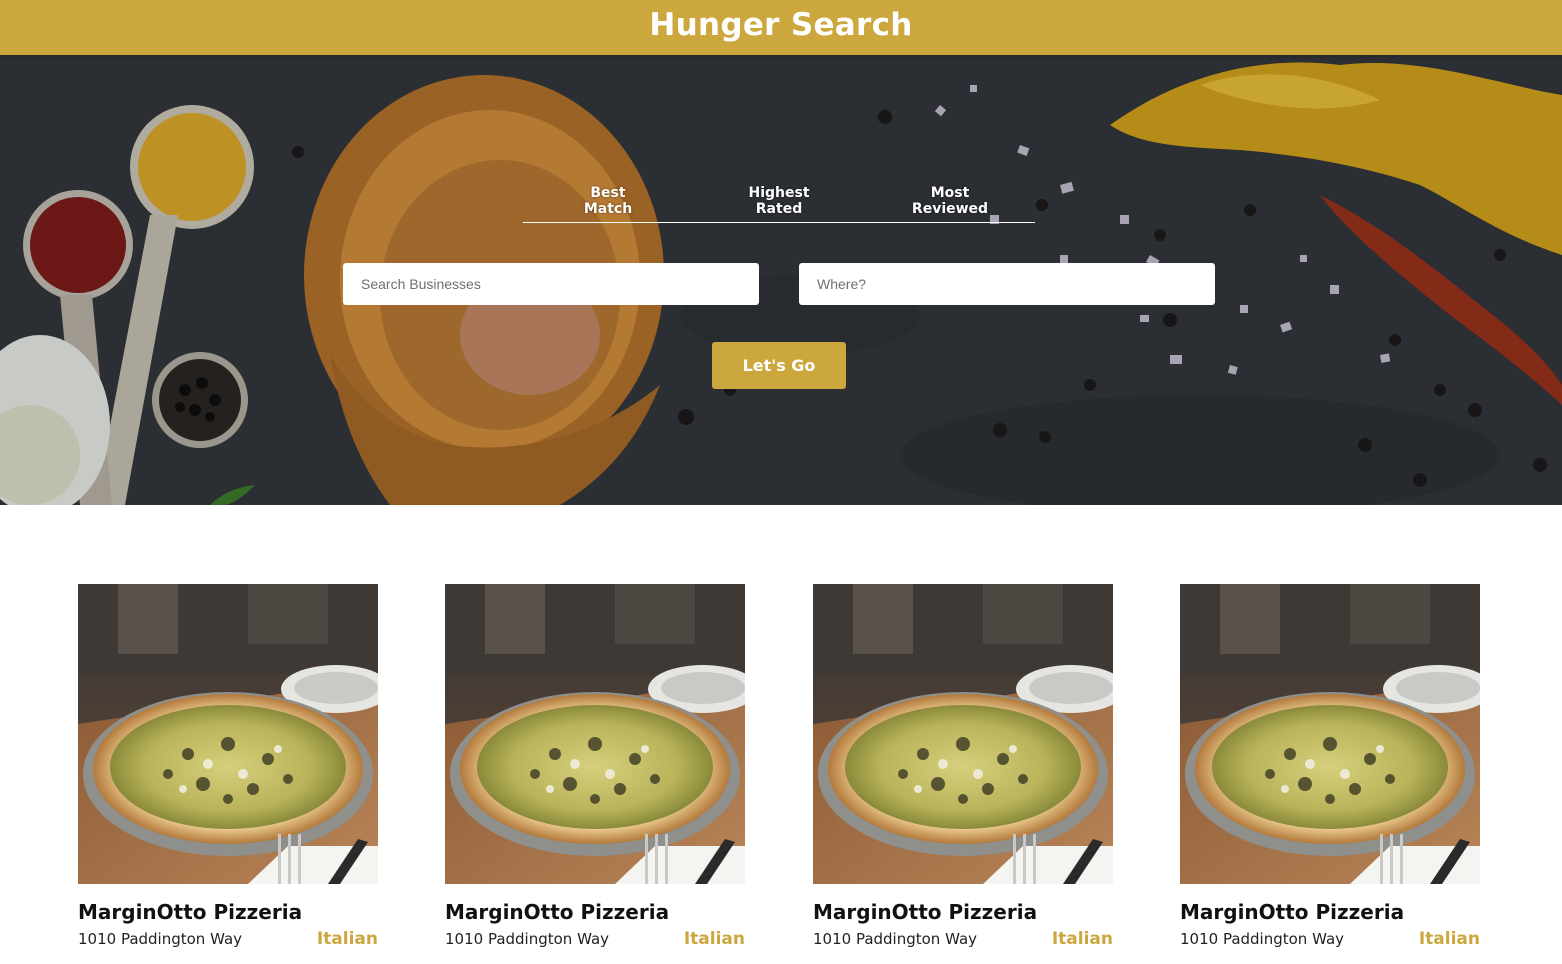 The image size is (1562, 964). I want to click on sort-option-highest-rated: Highest Rated, so click(779, 201).